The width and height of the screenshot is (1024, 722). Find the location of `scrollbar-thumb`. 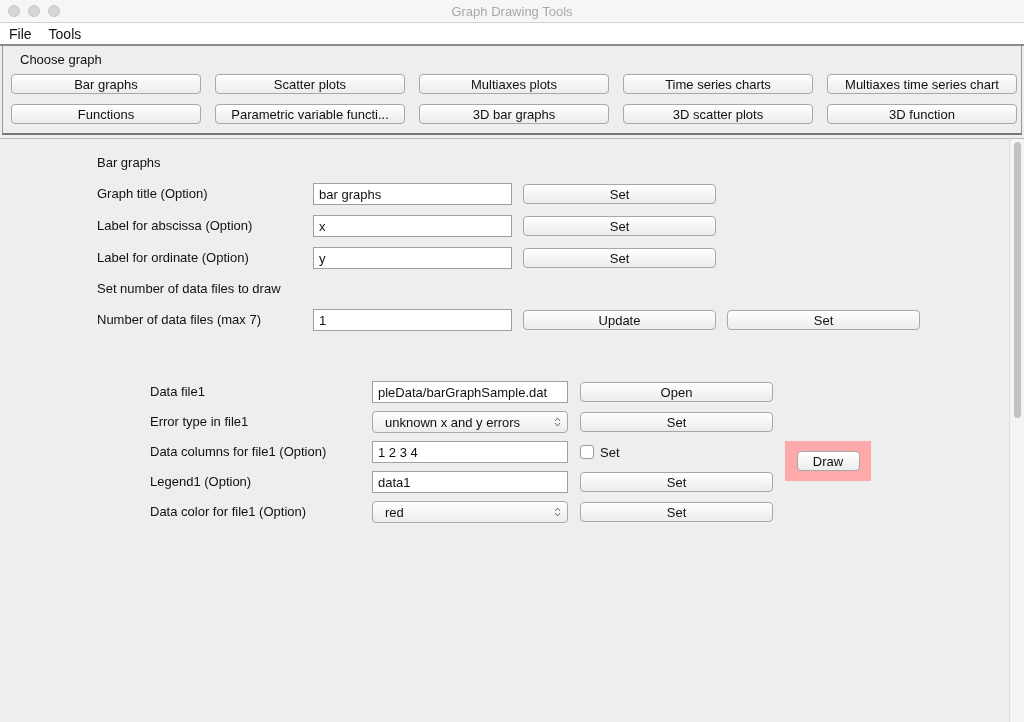

scrollbar-thumb is located at coordinates (1017, 280).